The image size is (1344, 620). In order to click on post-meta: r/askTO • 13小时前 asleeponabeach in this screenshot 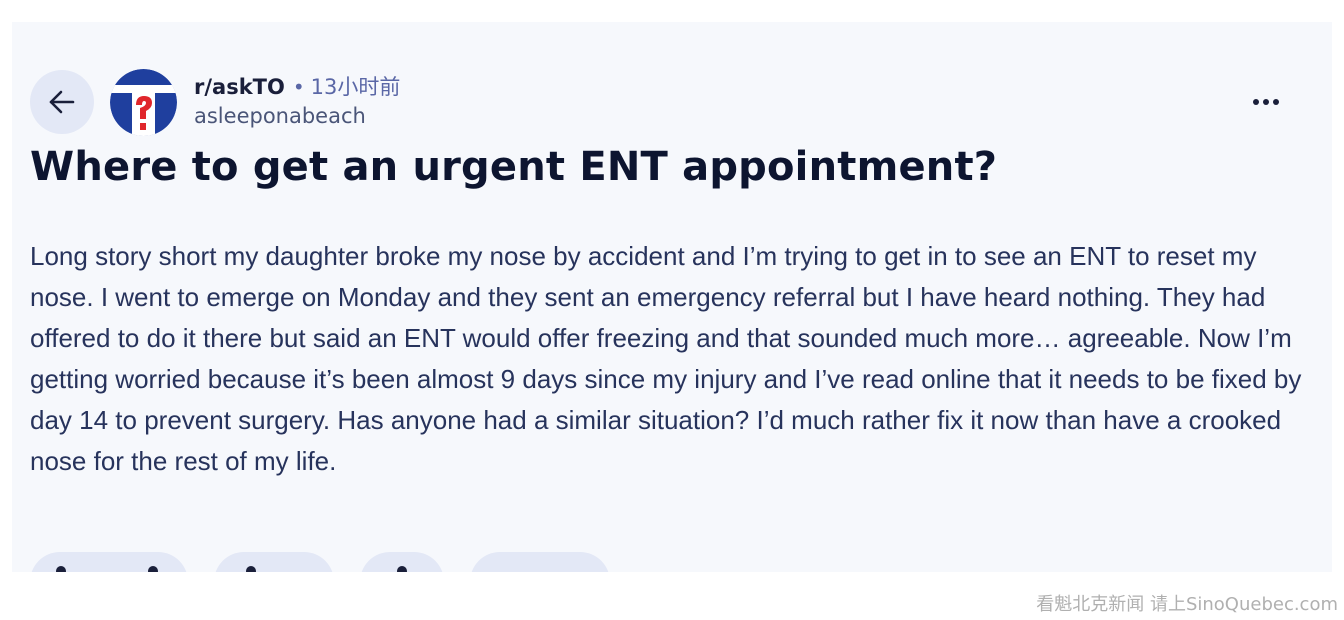, I will do `click(297, 99)`.